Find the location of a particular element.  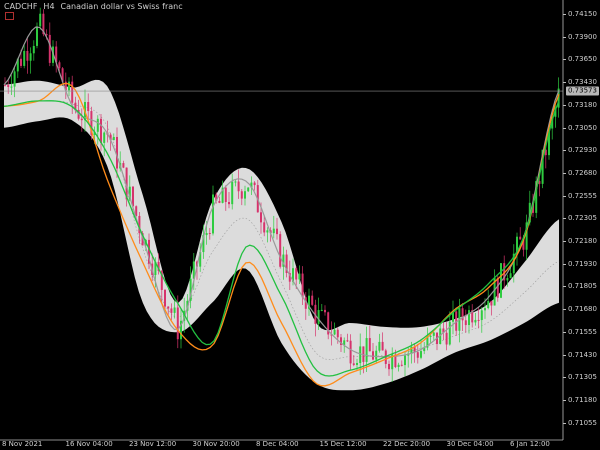

time-tick-label: 16 Nov 04:00 is located at coordinates (89, 444).